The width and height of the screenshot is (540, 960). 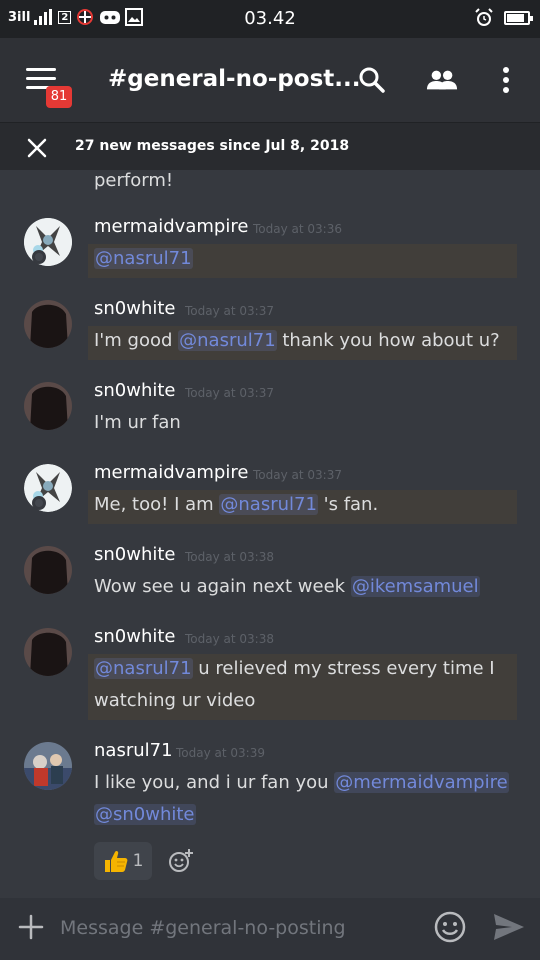 I want to click on more-icon, so click(x=506, y=80).